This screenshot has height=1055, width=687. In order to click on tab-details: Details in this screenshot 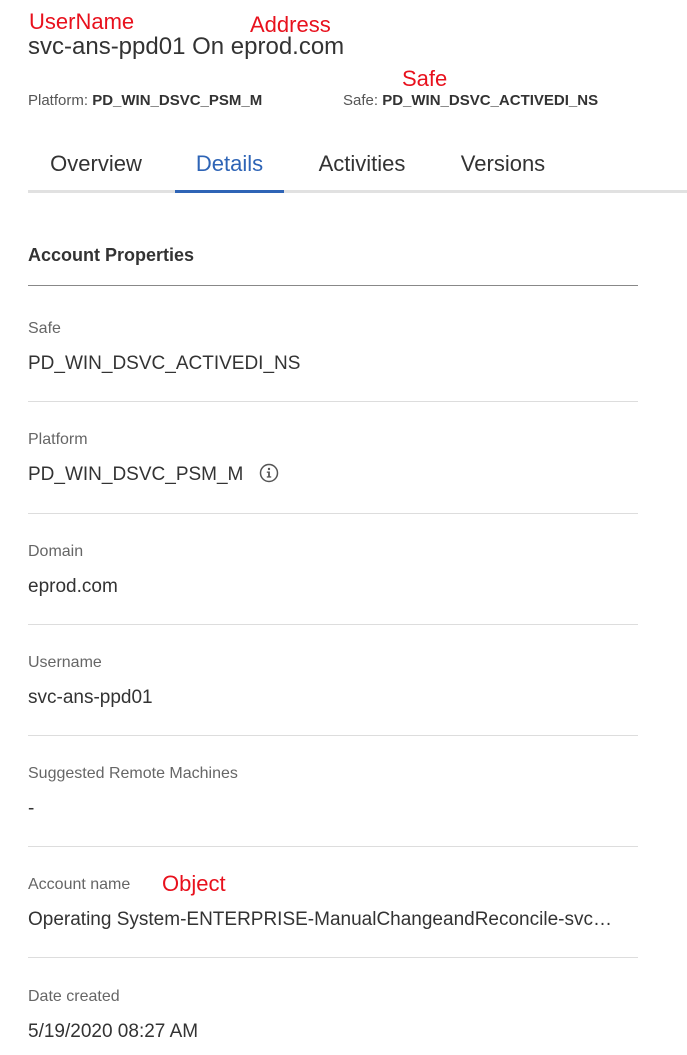, I will do `click(229, 166)`.